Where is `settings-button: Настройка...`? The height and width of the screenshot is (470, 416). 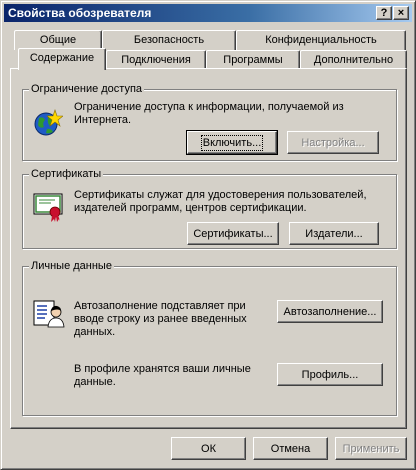 settings-button: Настройка... is located at coordinates (333, 142).